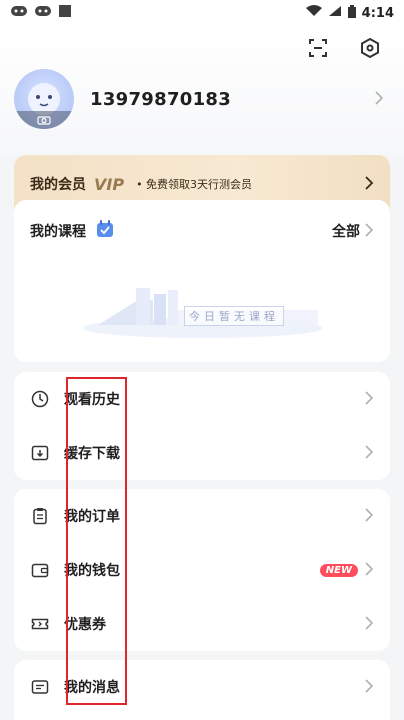 This screenshot has height=720, width=404. Describe the element at coordinates (202, 624) in the screenshot. I see `menu-item-coupons: 优惠券` at that location.